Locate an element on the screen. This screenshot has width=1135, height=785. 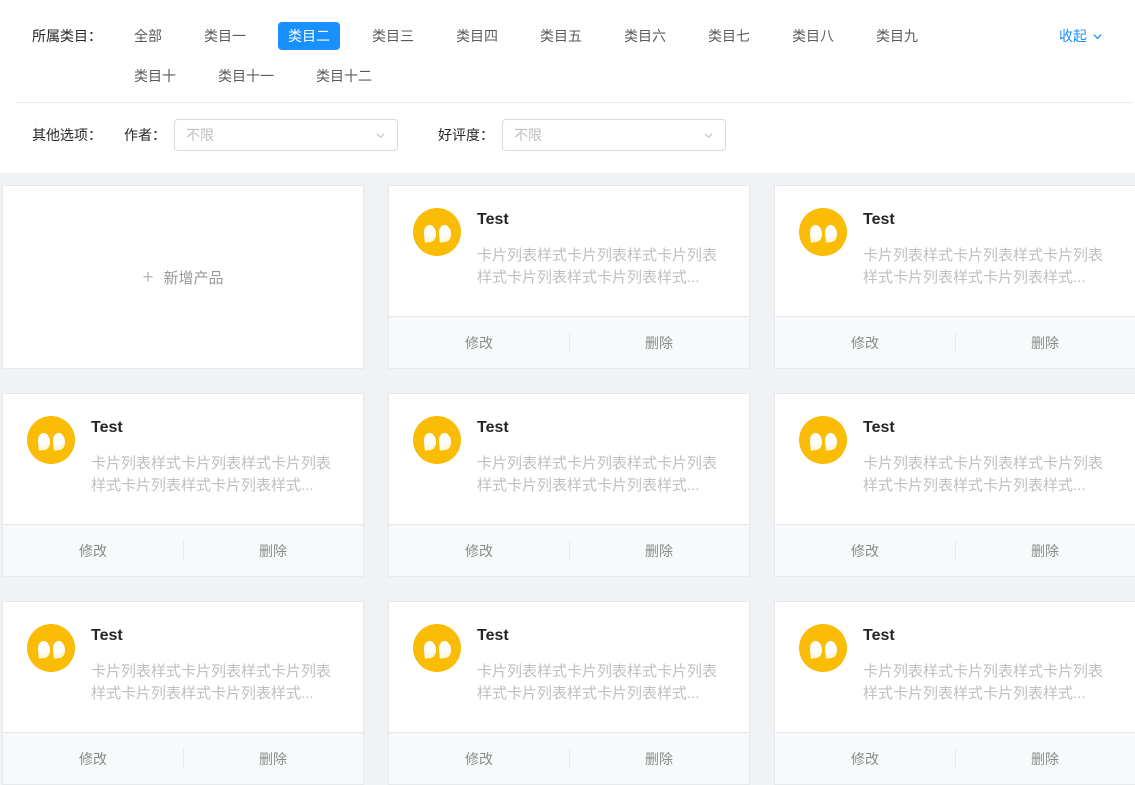
rating-filter-group: 好评度： 不限 is located at coordinates (582, 135).